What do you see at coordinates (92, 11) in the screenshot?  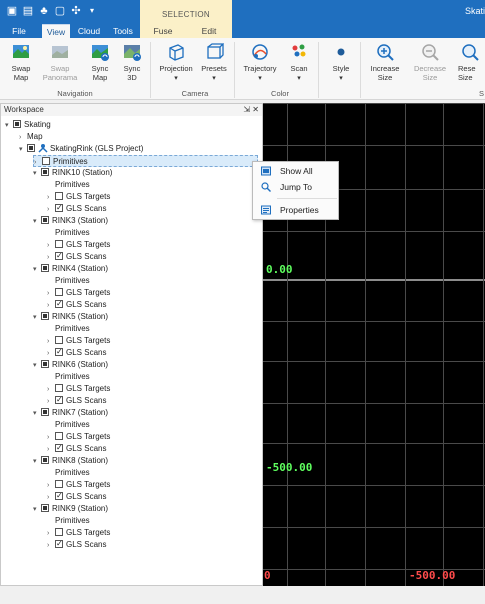 I see `dropdown-icon: ▾` at bounding box center [92, 11].